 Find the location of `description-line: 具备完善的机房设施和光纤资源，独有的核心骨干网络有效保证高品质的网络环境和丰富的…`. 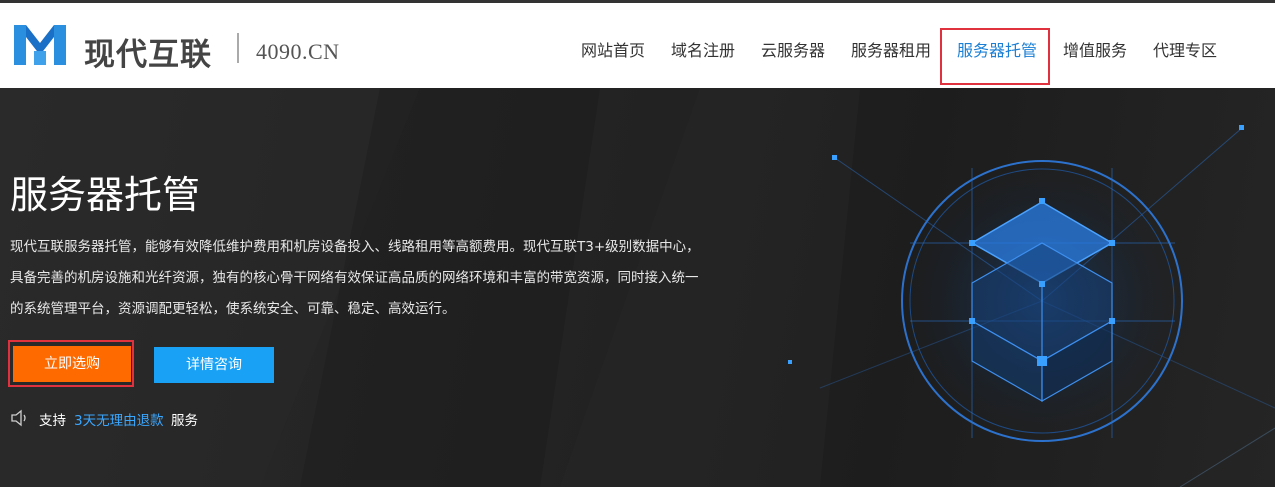

description-line: 具备完善的机房设施和光纤资源，独有的核心骨干网络有效保证高品质的网络环境和丰富的… is located at coordinates (354, 278).